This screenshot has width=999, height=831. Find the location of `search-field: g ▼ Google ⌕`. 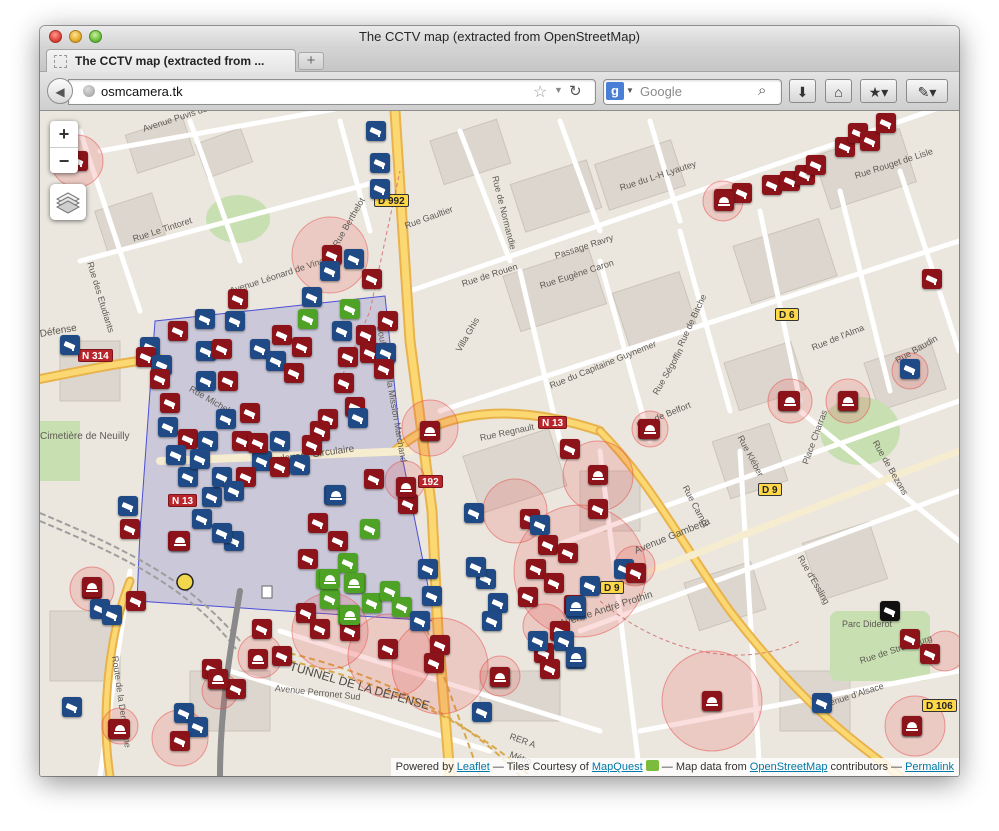

search-field: g ▼ Google ⌕ is located at coordinates (692, 92).